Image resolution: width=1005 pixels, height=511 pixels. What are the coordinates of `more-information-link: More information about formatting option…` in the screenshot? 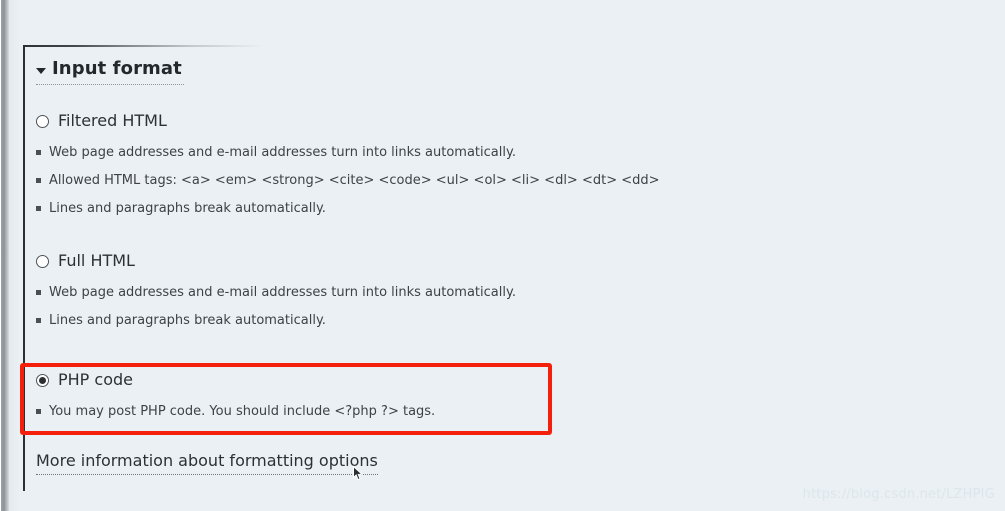 It's located at (207, 463).